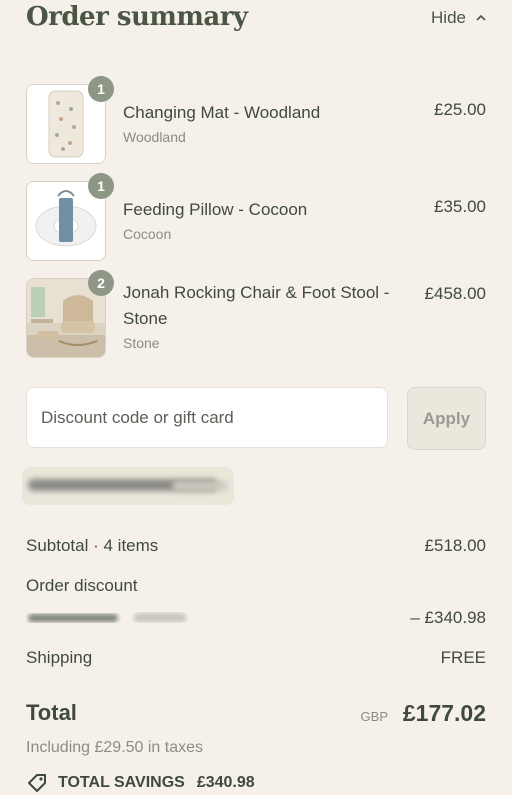 The image size is (512, 795). What do you see at coordinates (141, 343) in the screenshot?
I see `item-variant: Stone` at bounding box center [141, 343].